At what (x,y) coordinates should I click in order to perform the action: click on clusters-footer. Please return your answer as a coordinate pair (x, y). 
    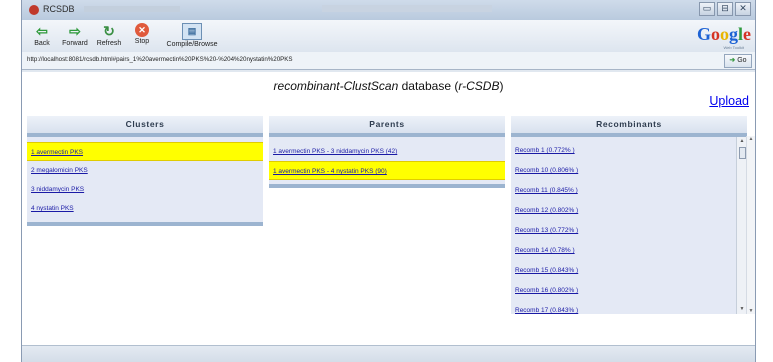
    Looking at the image, I should click on (145, 222).